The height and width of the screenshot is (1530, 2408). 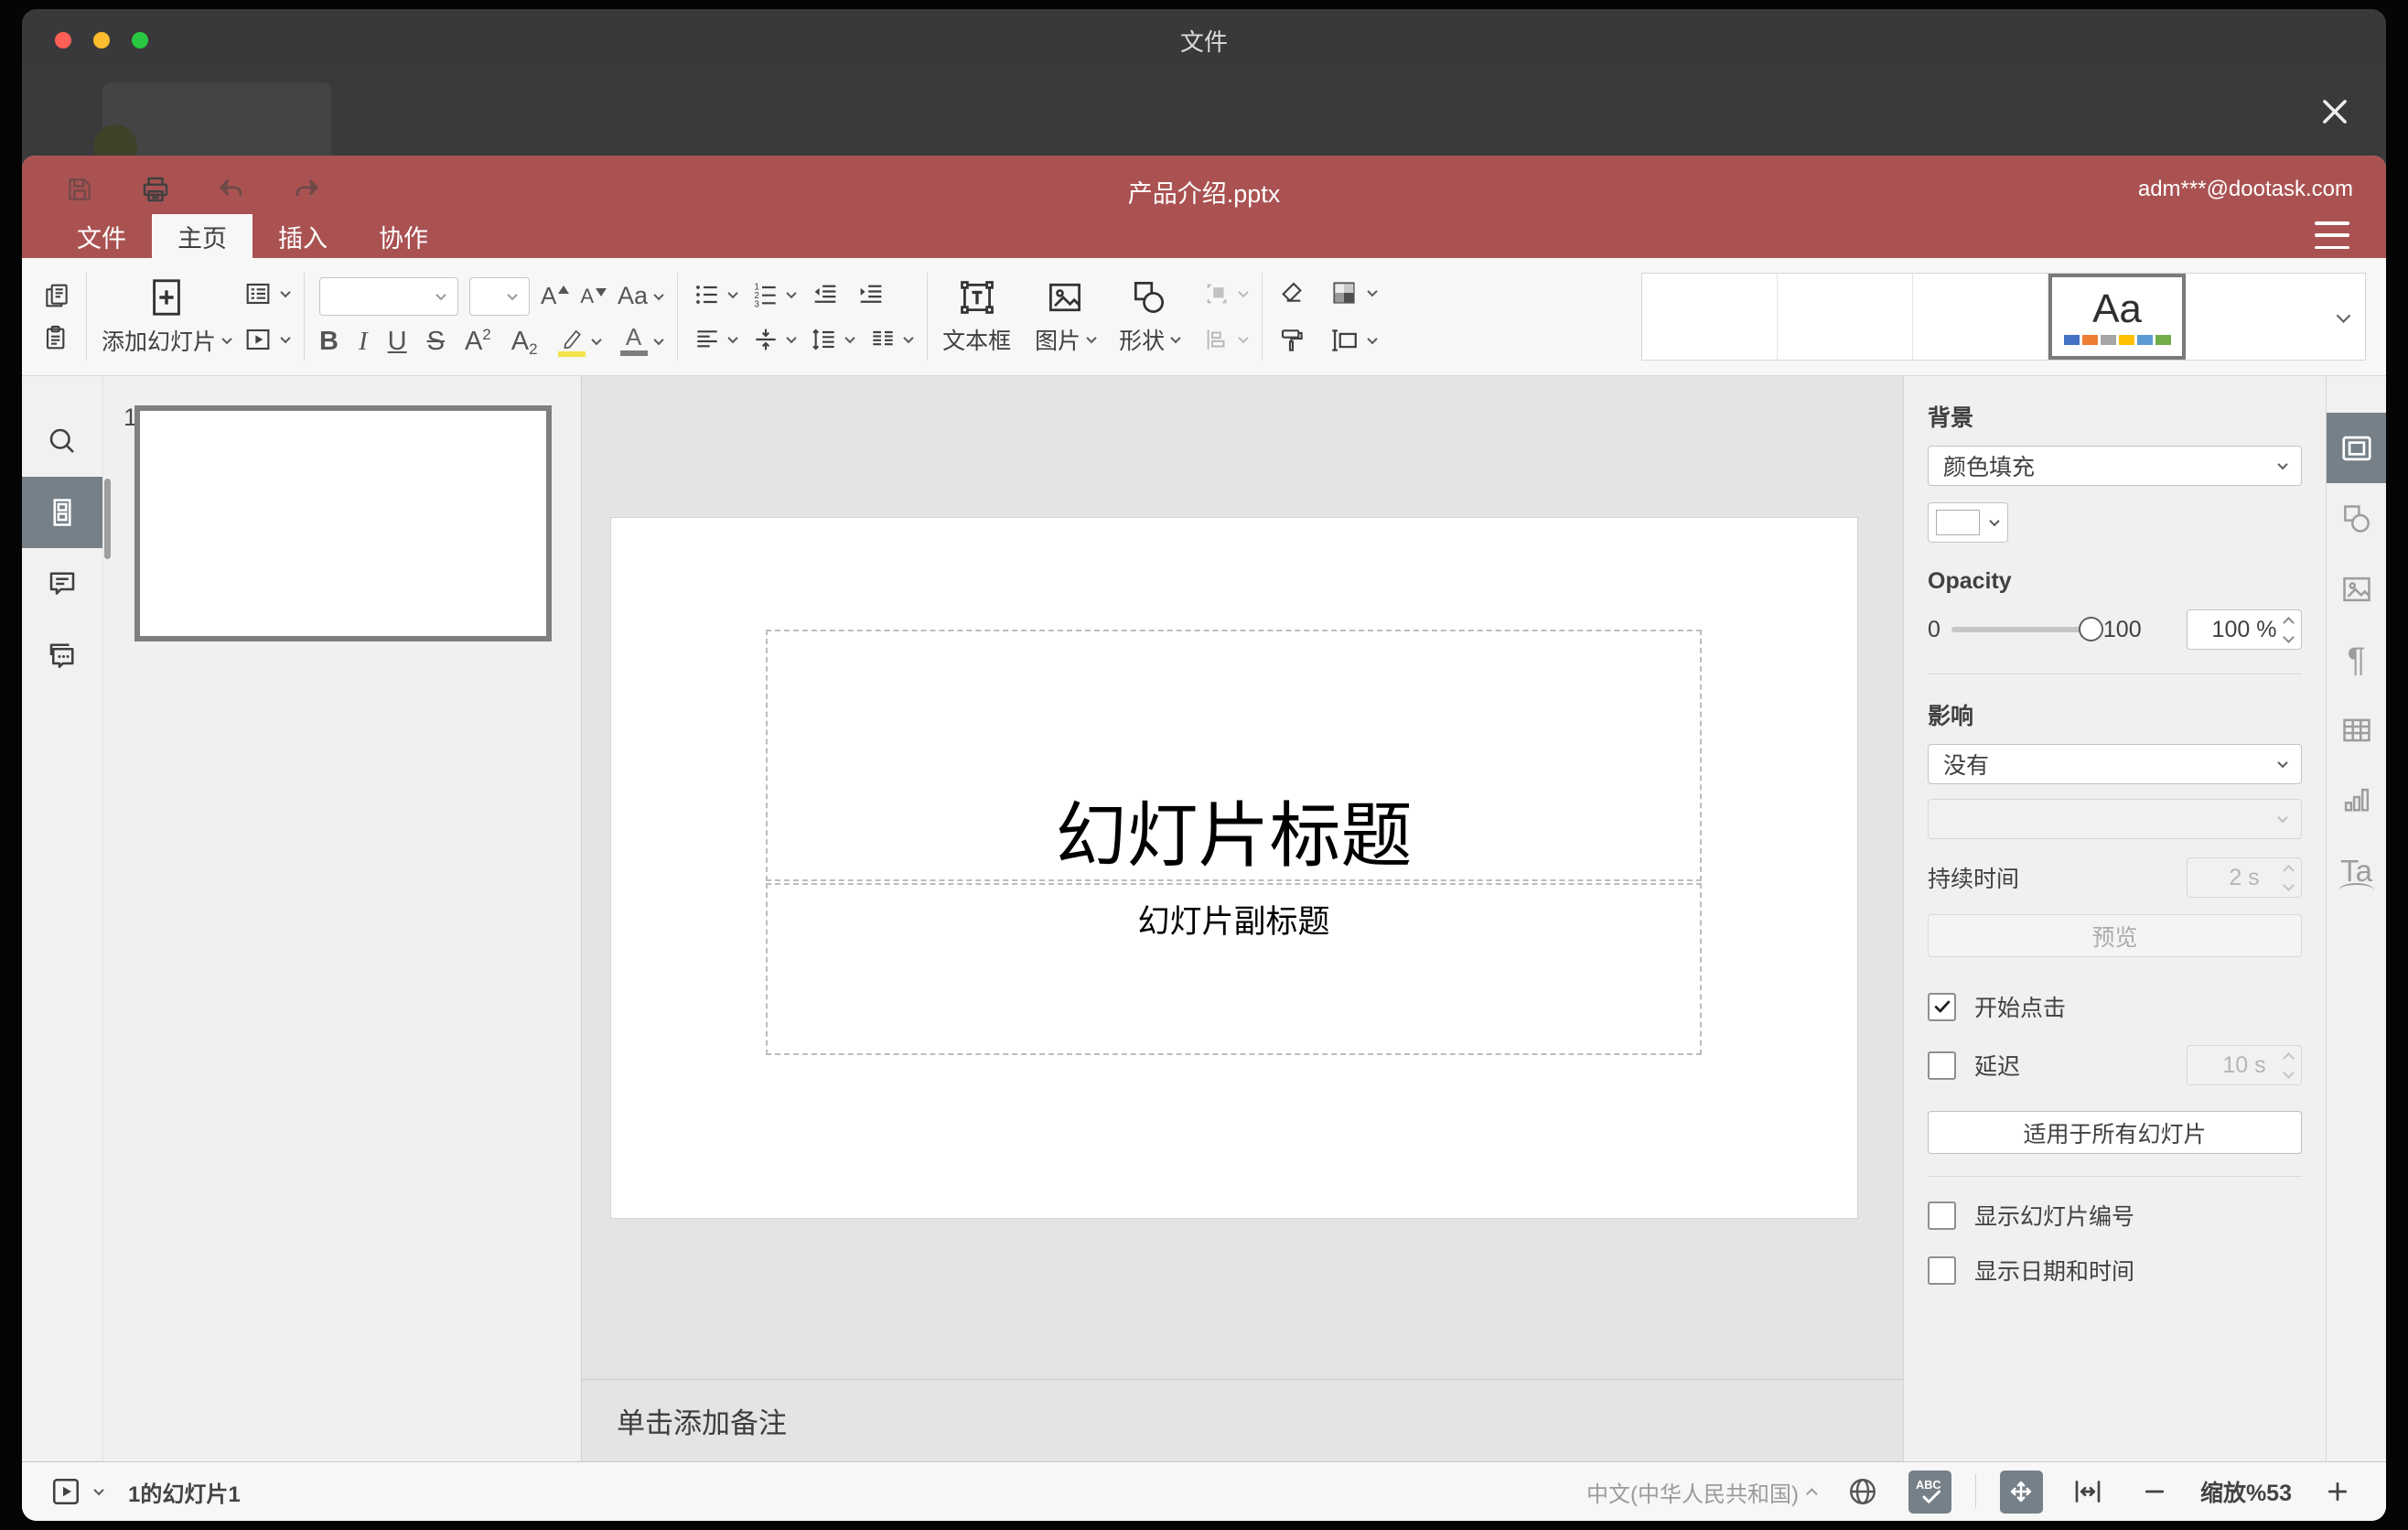 I want to click on comments-icon, so click(x=62, y=584).